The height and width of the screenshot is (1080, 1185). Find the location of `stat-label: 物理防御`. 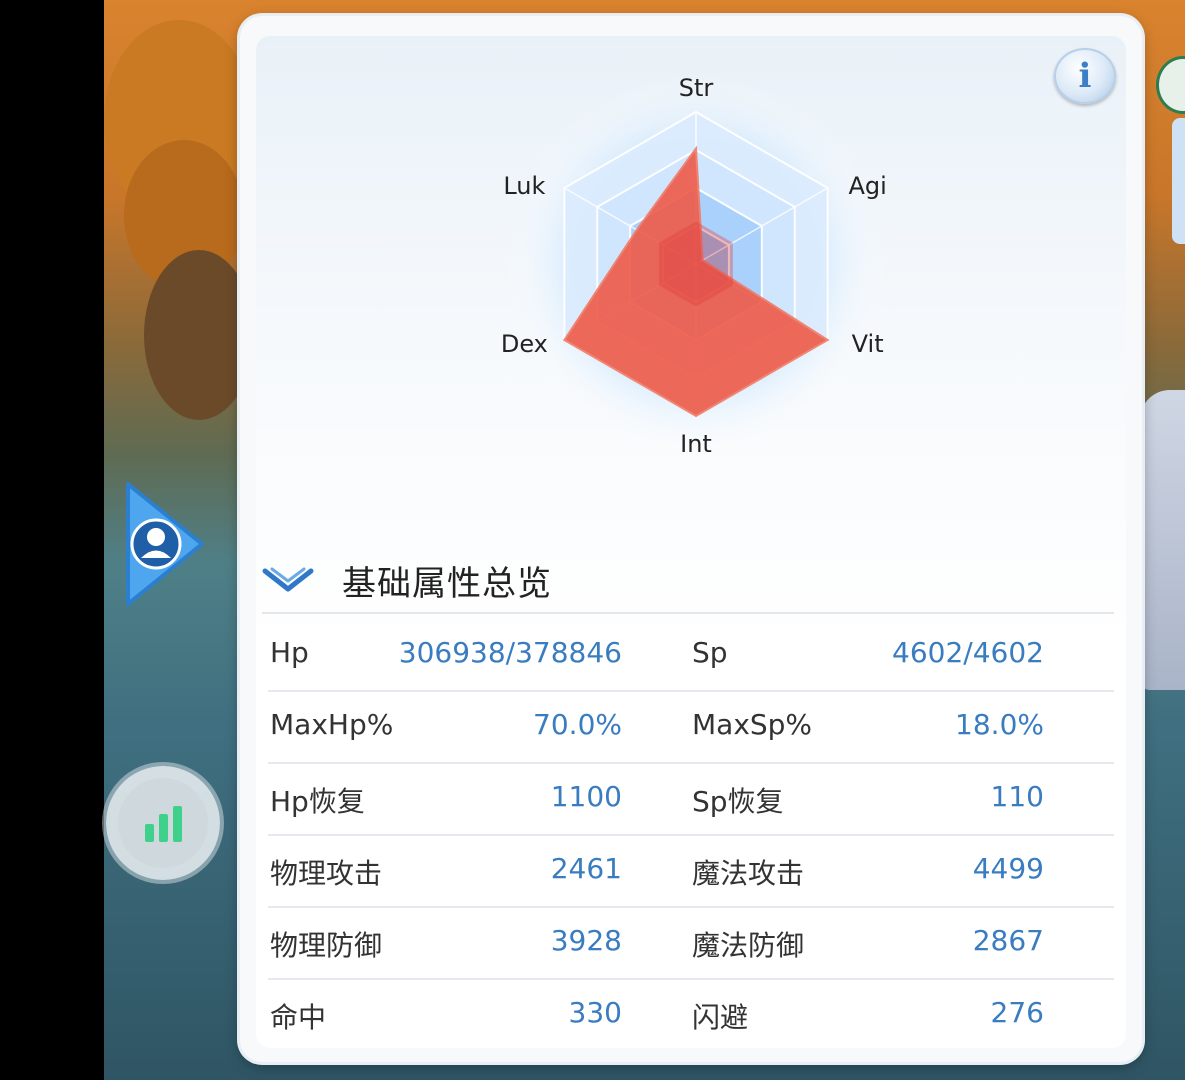

stat-label: 物理防御 is located at coordinates (326, 945).